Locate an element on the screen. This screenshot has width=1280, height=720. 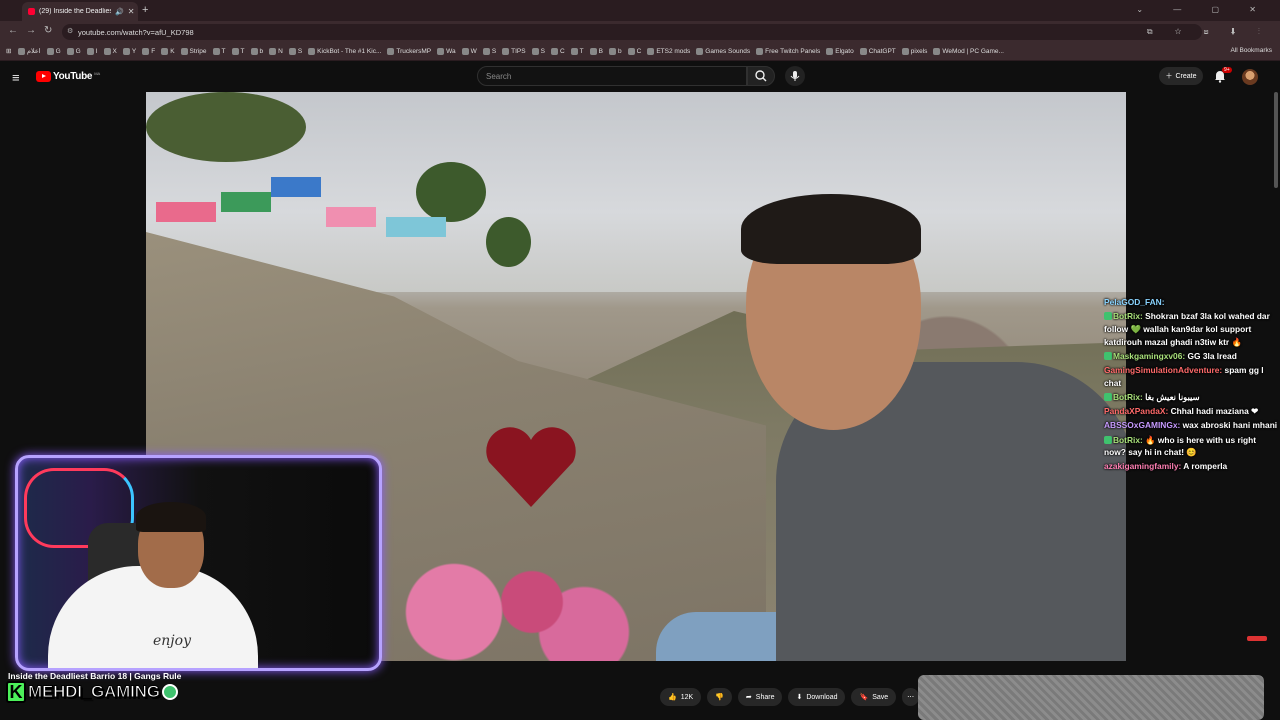
dislike-button: 👎 is located at coordinates (719, 697).